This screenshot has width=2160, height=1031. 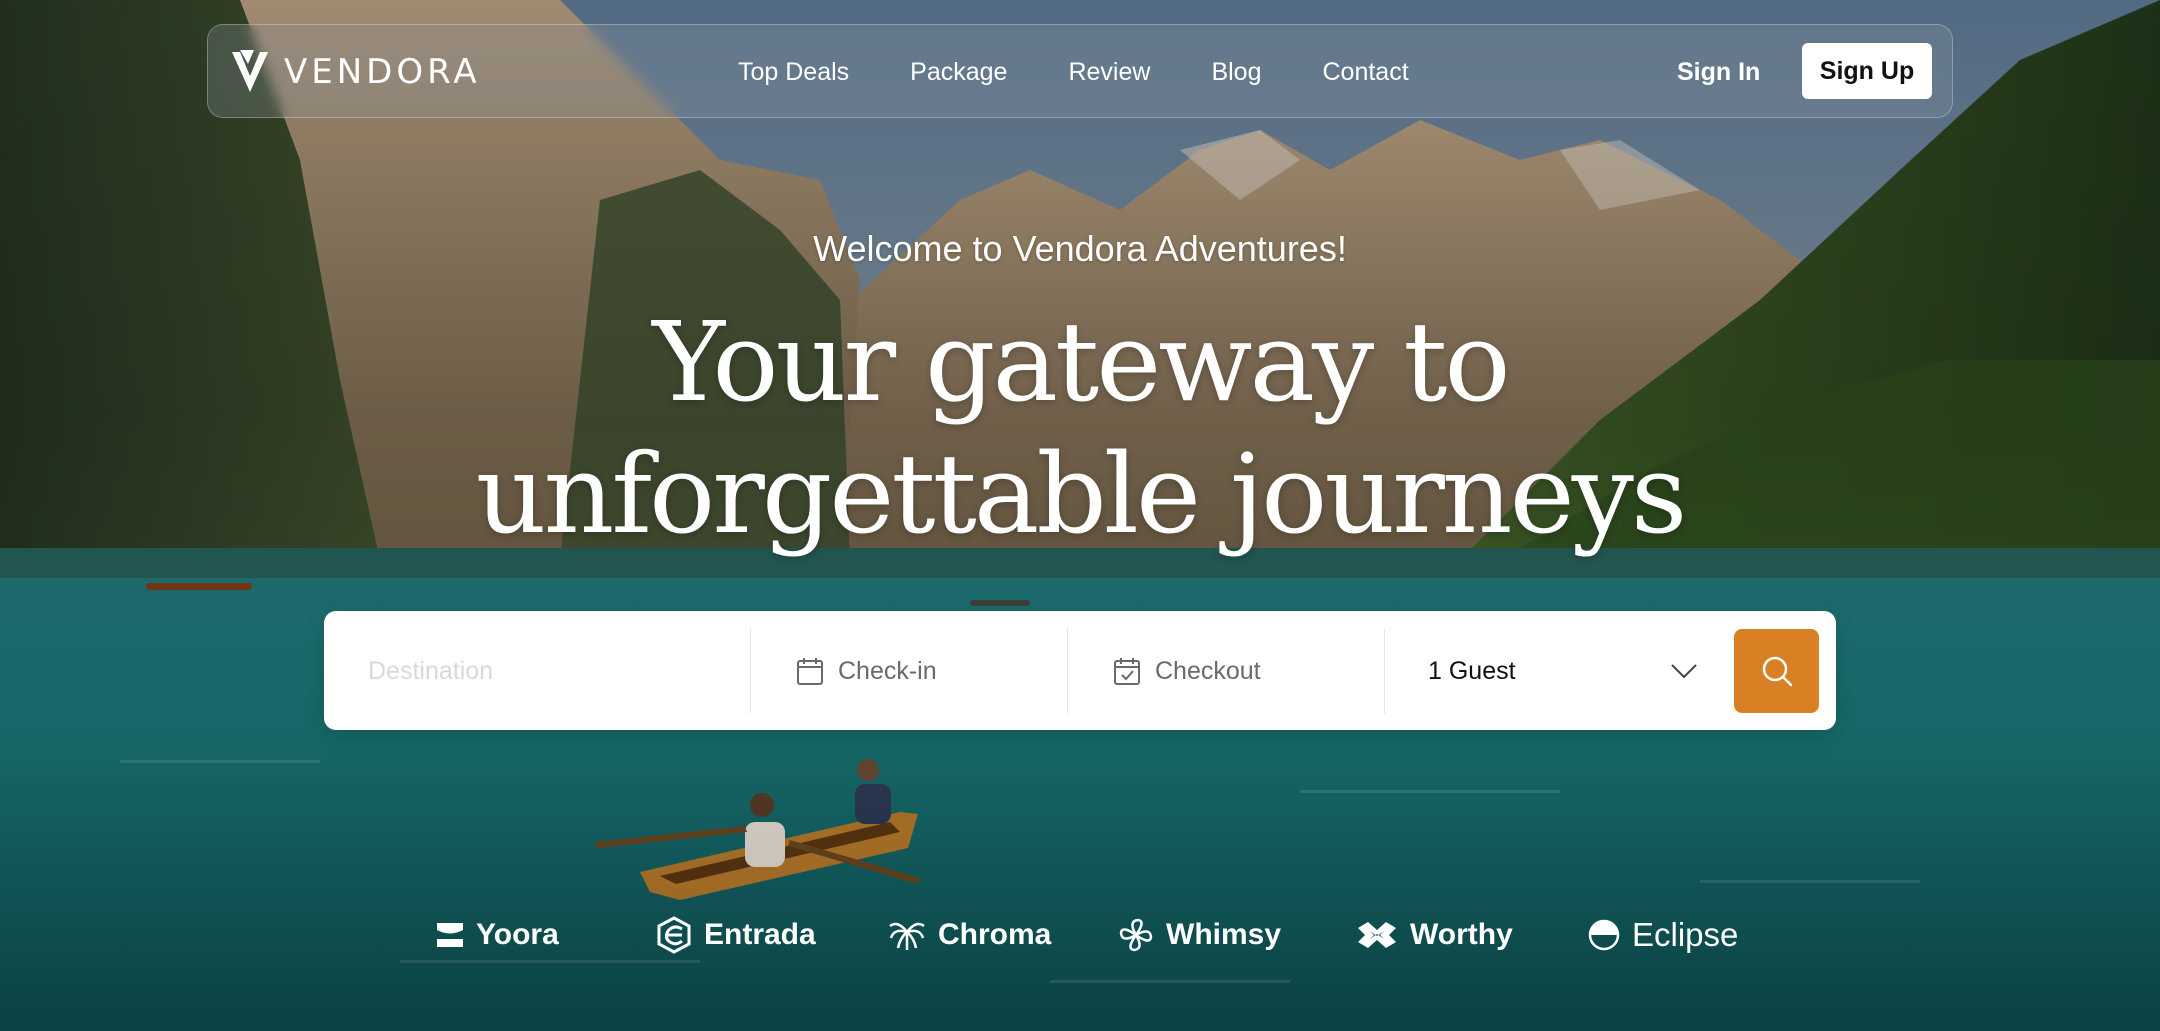 I want to click on nav-links: Top Deals Package Review Blog Contact, so click(x=1073, y=72).